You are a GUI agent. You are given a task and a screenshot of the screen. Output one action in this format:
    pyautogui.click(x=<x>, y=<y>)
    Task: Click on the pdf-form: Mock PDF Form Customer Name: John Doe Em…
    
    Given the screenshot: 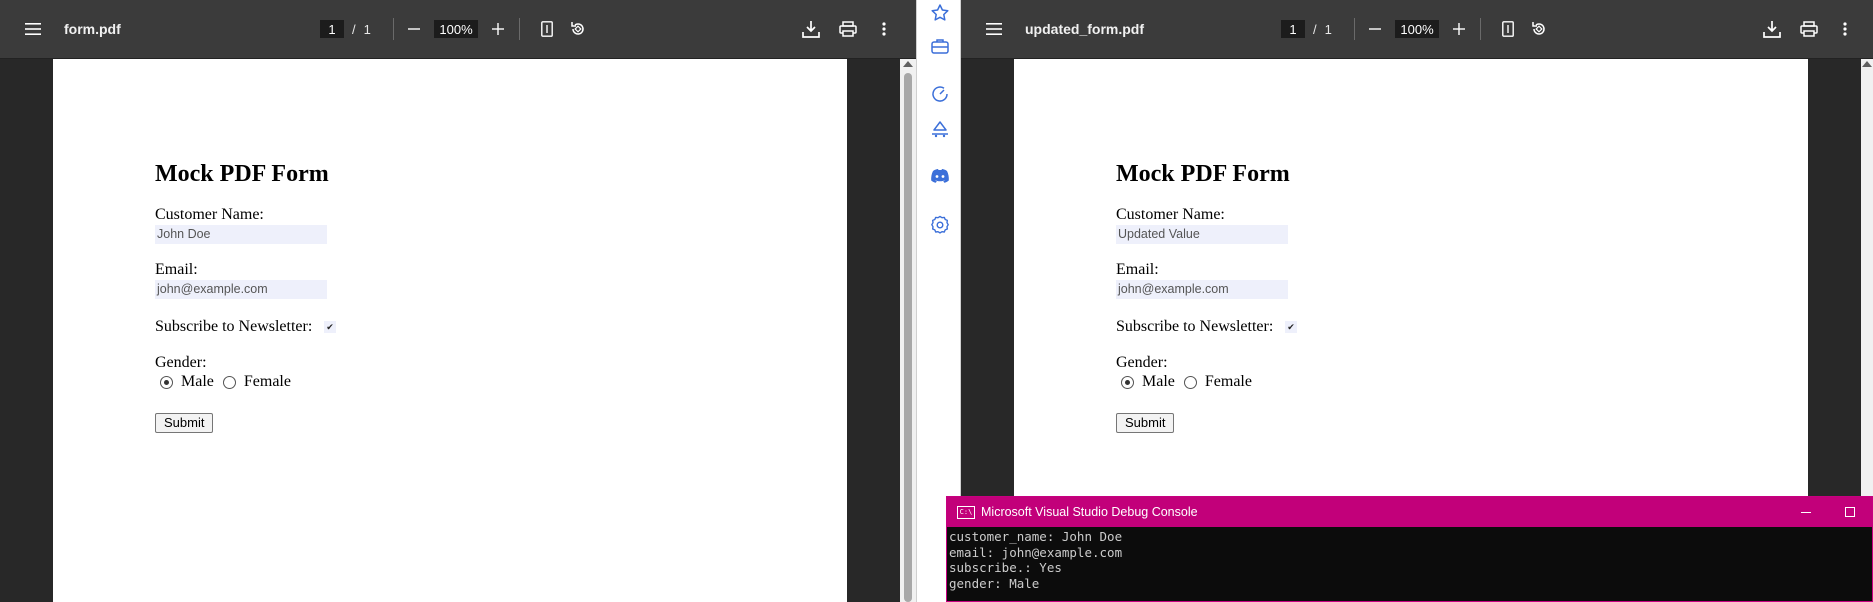 What is the action you would take?
    pyautogui.click(x=245, y=297)
    